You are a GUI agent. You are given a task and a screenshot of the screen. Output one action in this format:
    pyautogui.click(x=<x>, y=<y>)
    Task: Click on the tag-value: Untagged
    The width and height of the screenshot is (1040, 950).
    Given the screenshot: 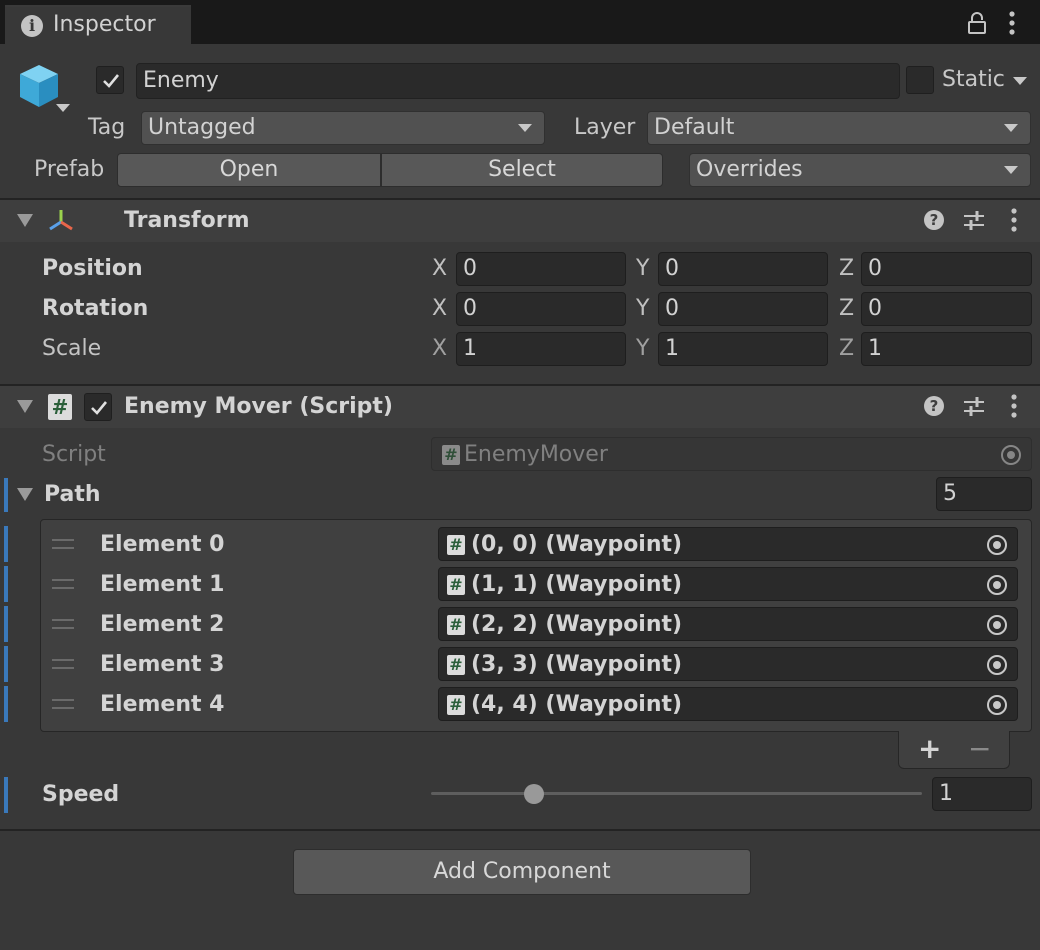 What is the action you would take?
    pyautogui.click(x=202, y=127)
    